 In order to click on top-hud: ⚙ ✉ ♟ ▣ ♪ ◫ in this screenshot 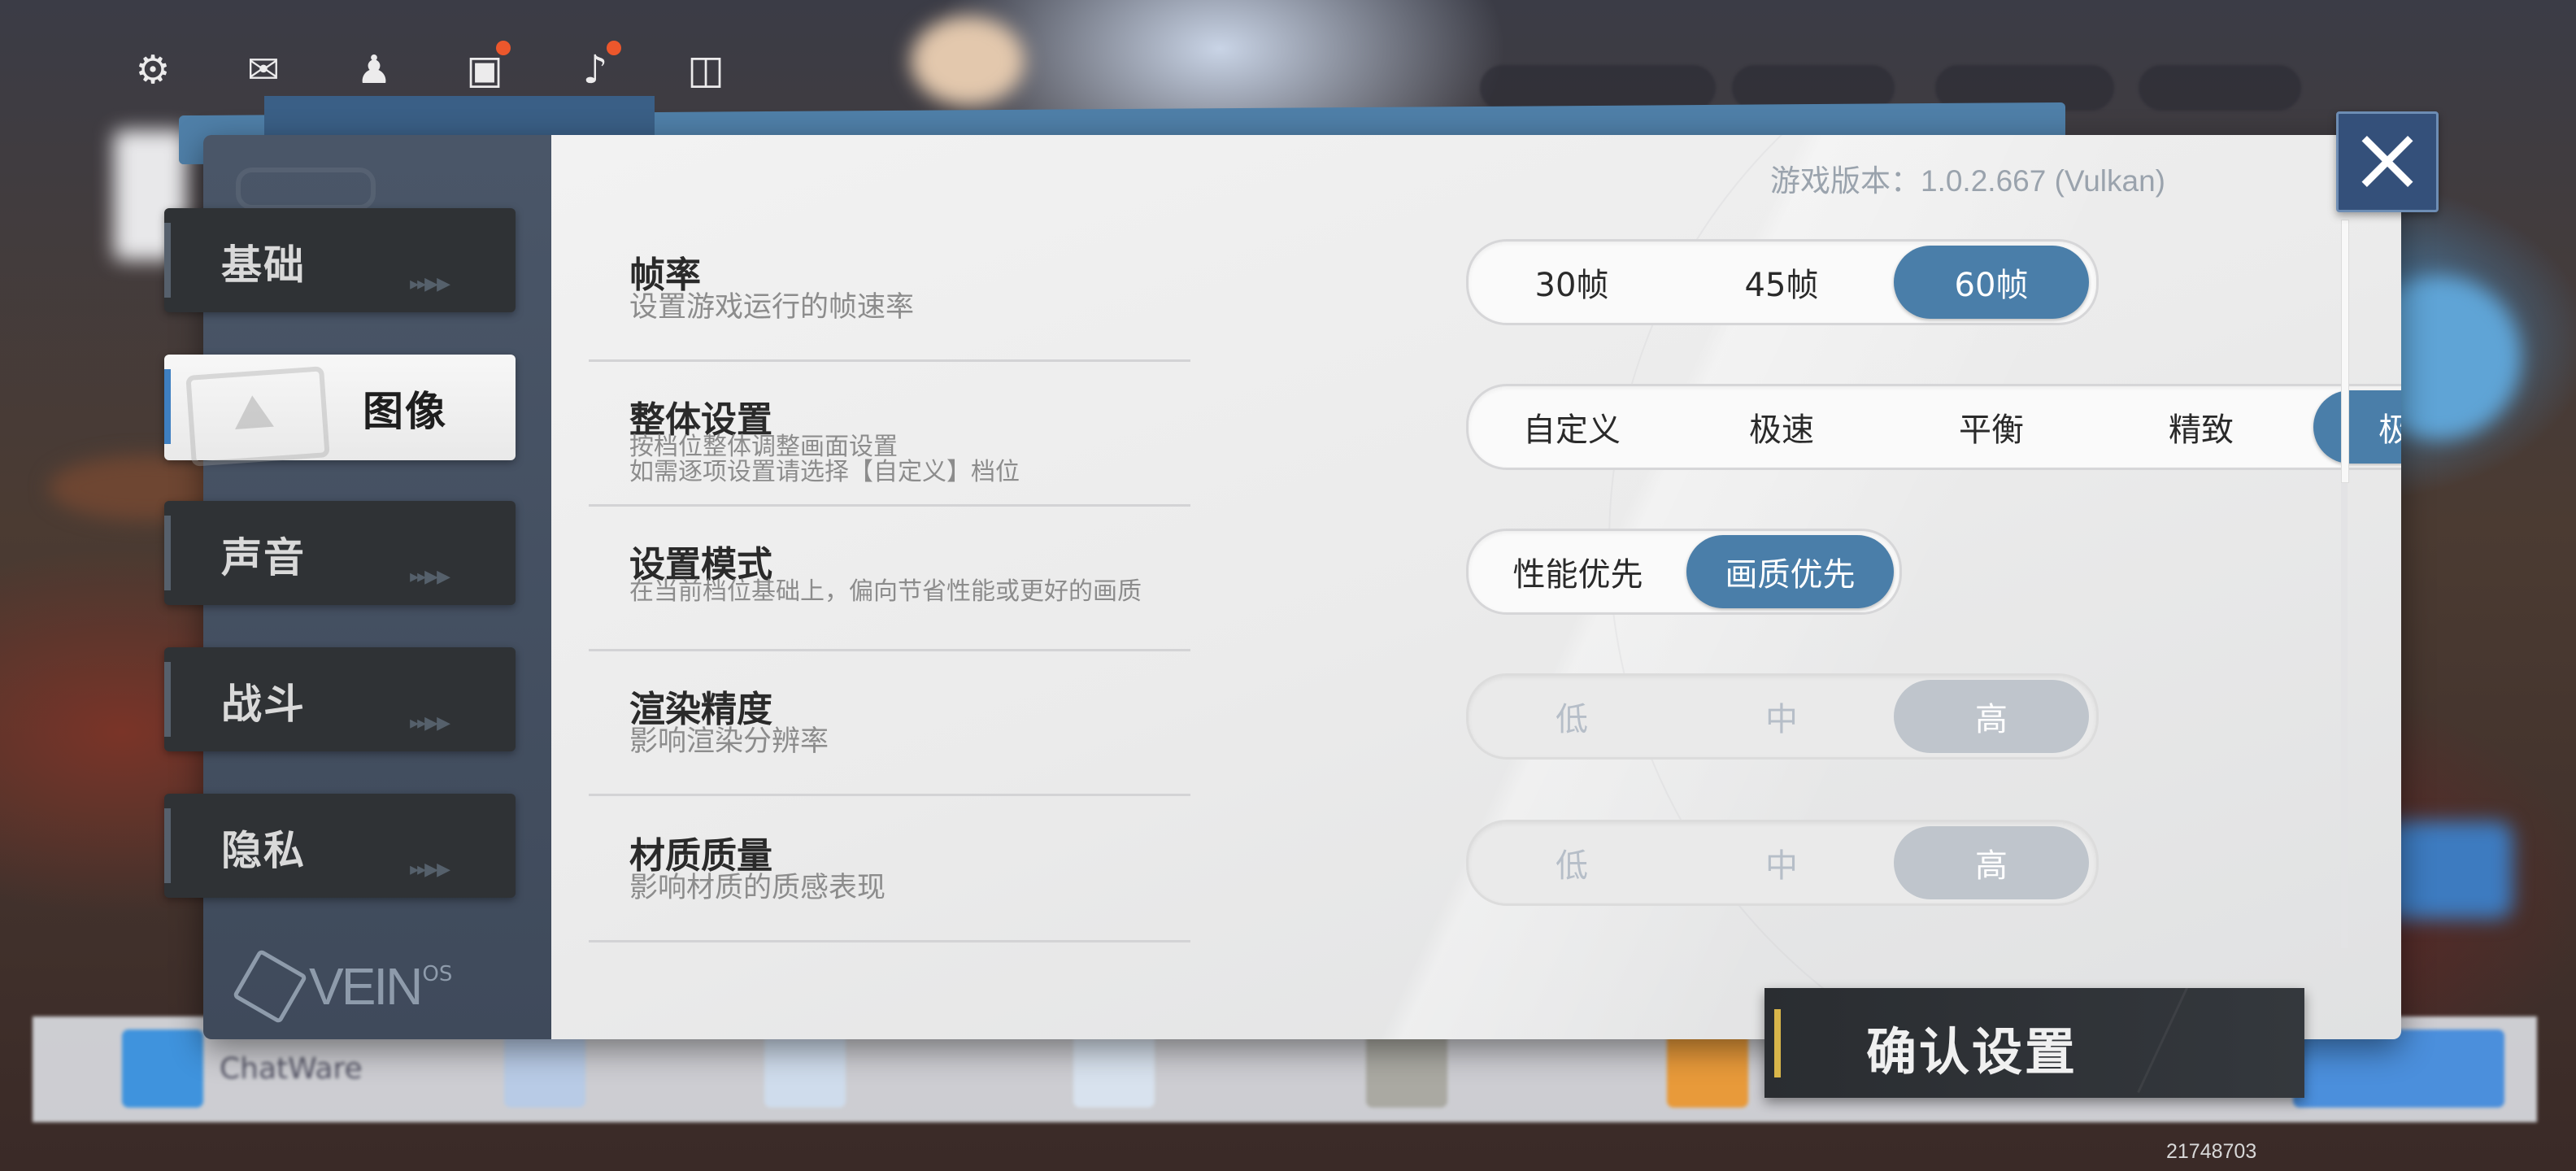, I will do `click(1211, 68)`.